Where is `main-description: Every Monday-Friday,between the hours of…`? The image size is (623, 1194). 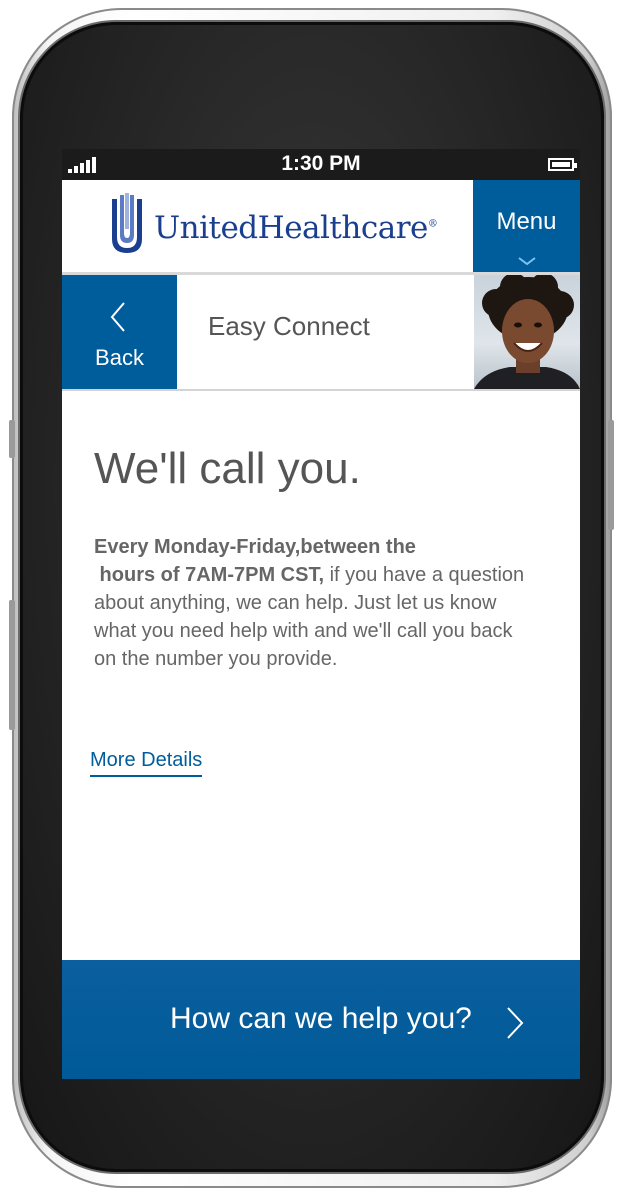
main-description: Every Monday-Friday,between the hours of… is located at coordinates (314, 603).